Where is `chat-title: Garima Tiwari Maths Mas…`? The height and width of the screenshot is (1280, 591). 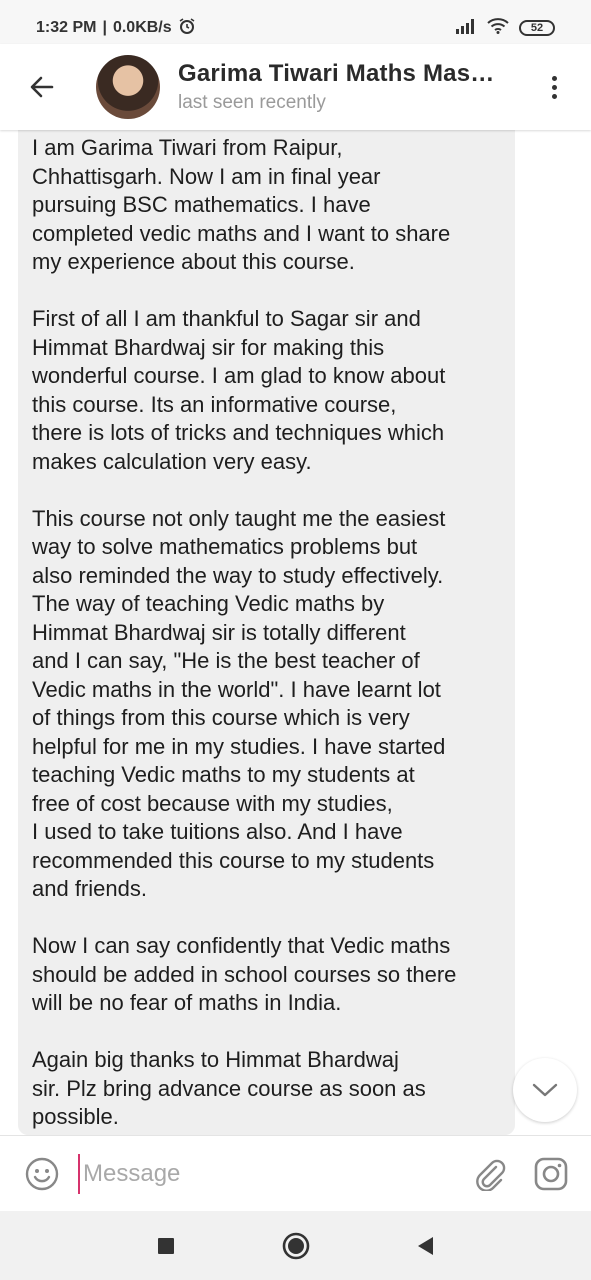
chat-title: Garima Tiwari Maths Mas… is located at coordinates (336, 73).